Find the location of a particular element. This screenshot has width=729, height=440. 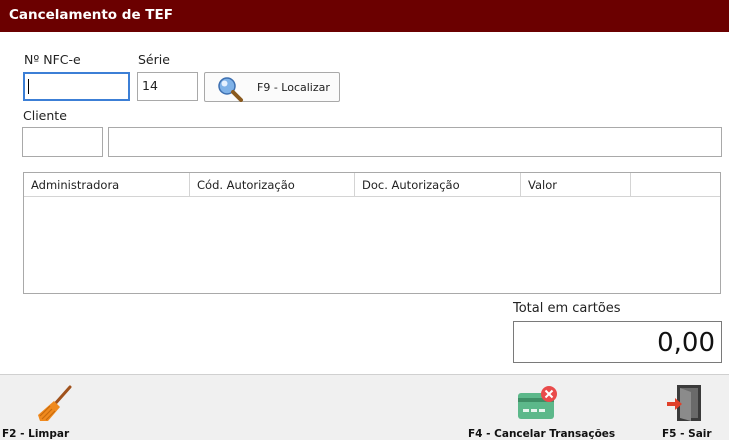

text-caret is located at coordinates (28, 86).